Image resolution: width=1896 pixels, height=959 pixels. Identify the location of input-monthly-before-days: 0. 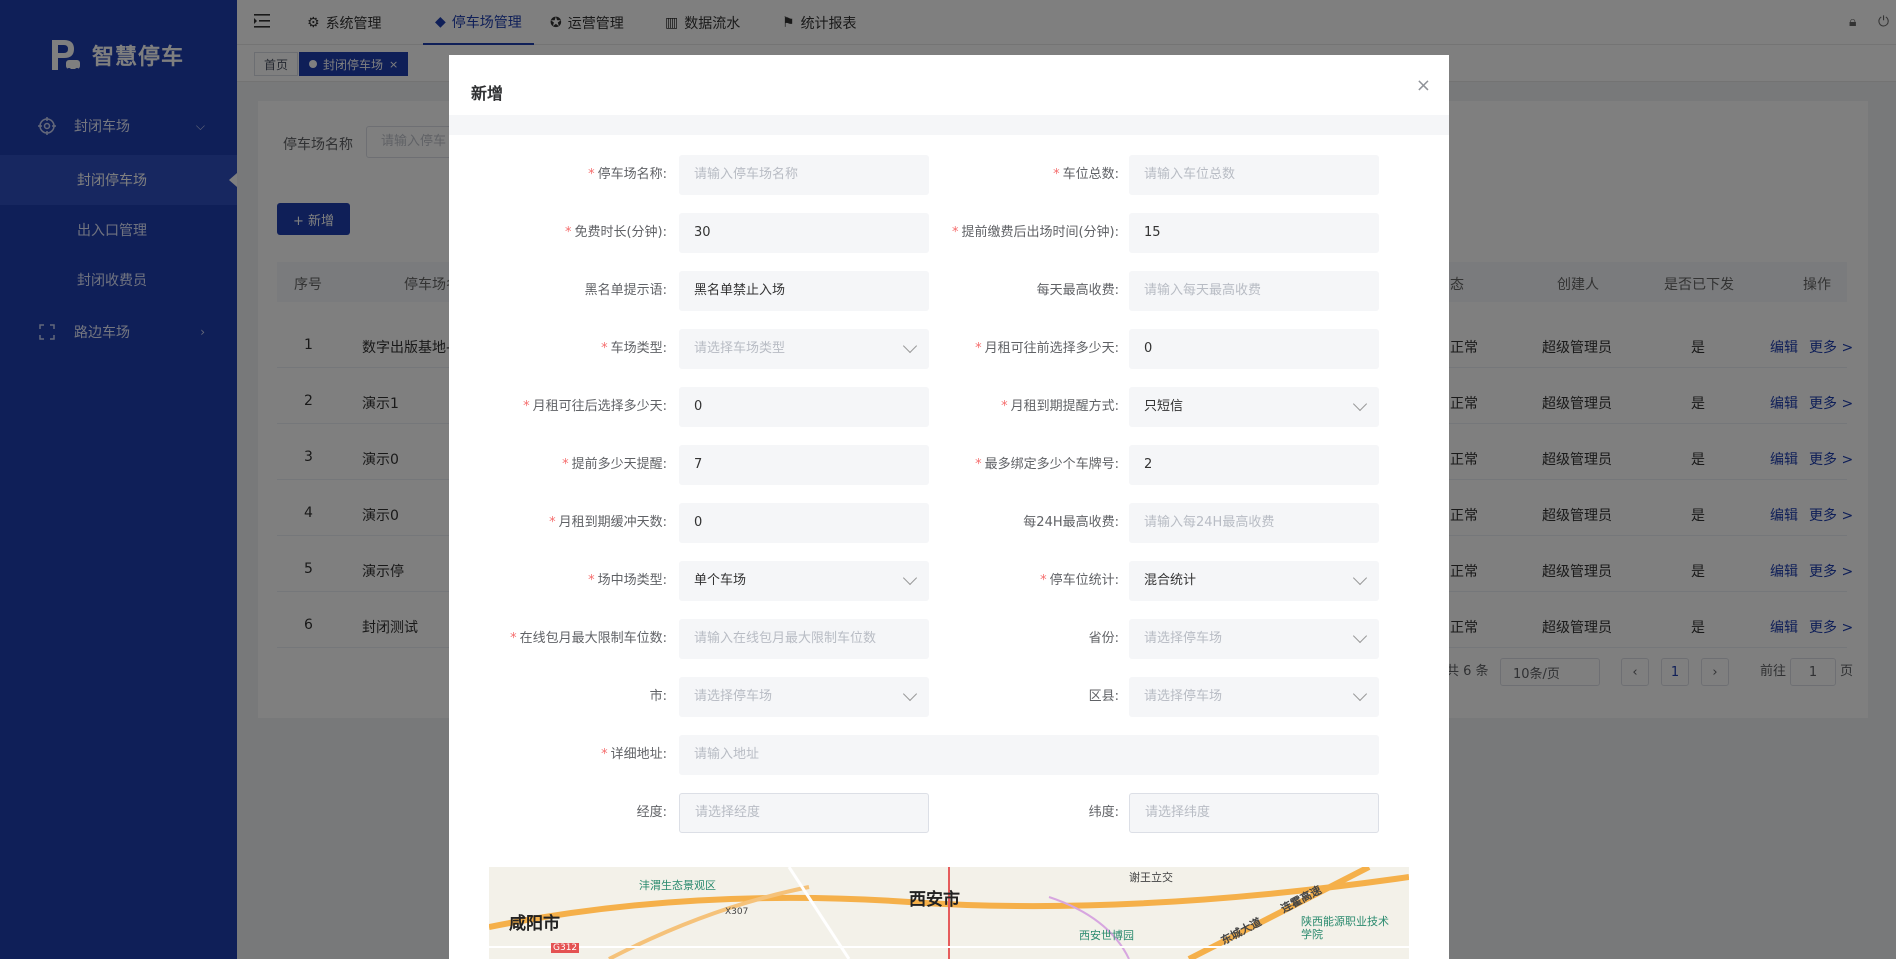
(1254, 349).